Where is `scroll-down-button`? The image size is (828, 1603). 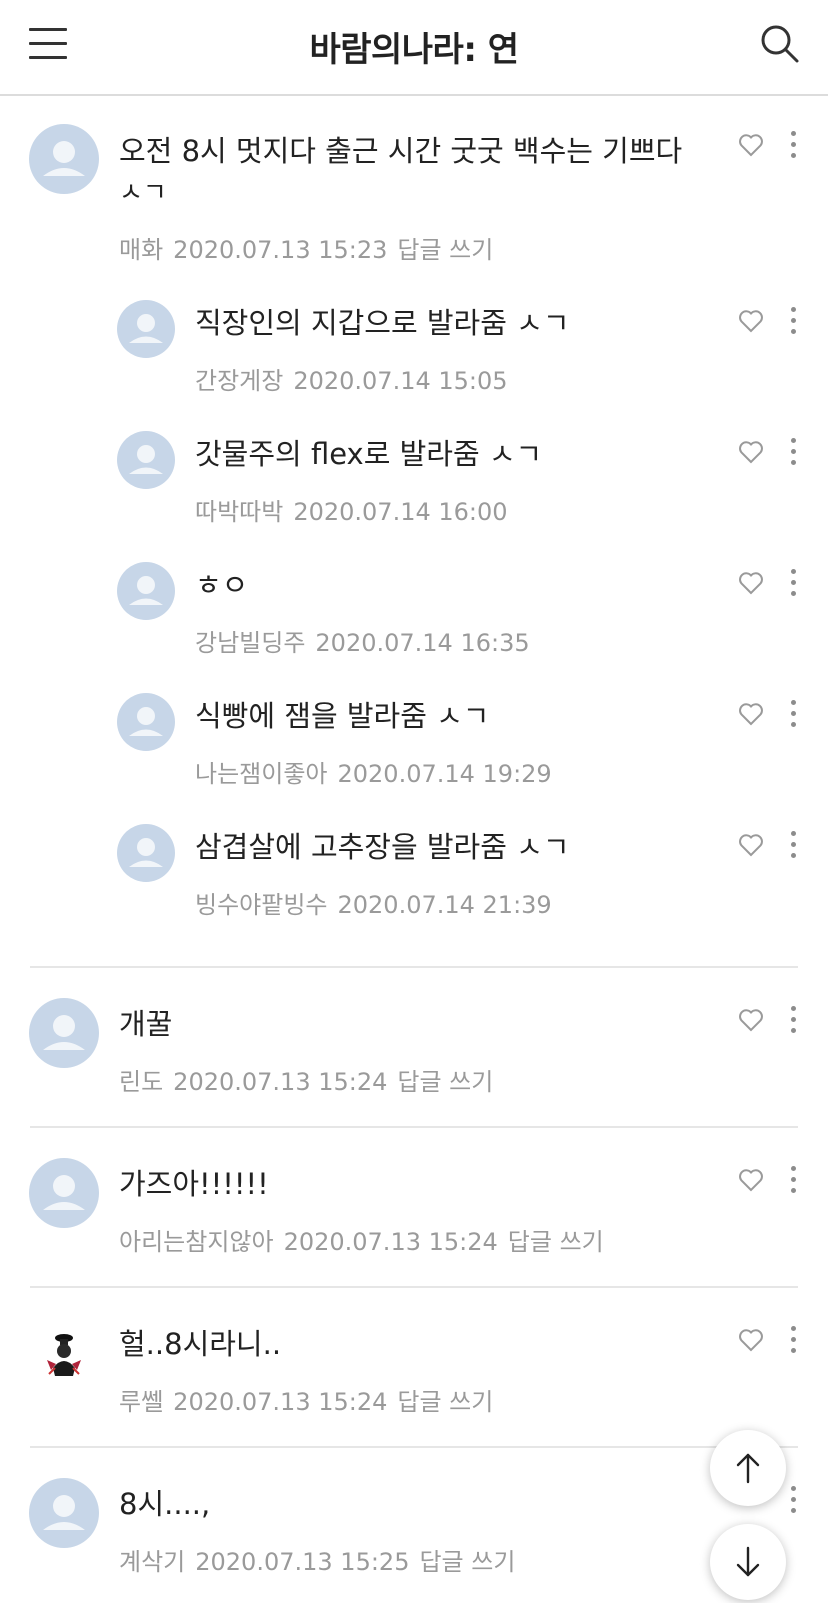 scroll-down-button is located at coordinates (748, 1562).